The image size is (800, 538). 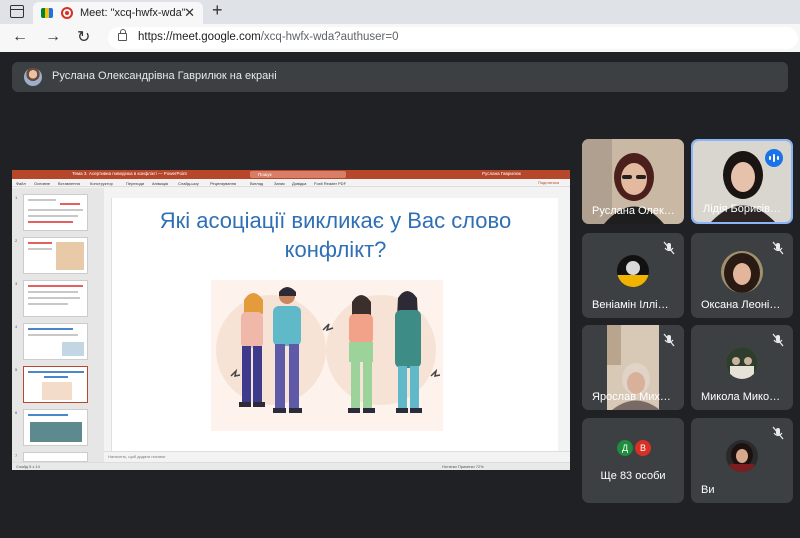 What do you see at coordinates (778, 158) in the screenshot?
I see `speak-bar` at bounding box center [778, 158].